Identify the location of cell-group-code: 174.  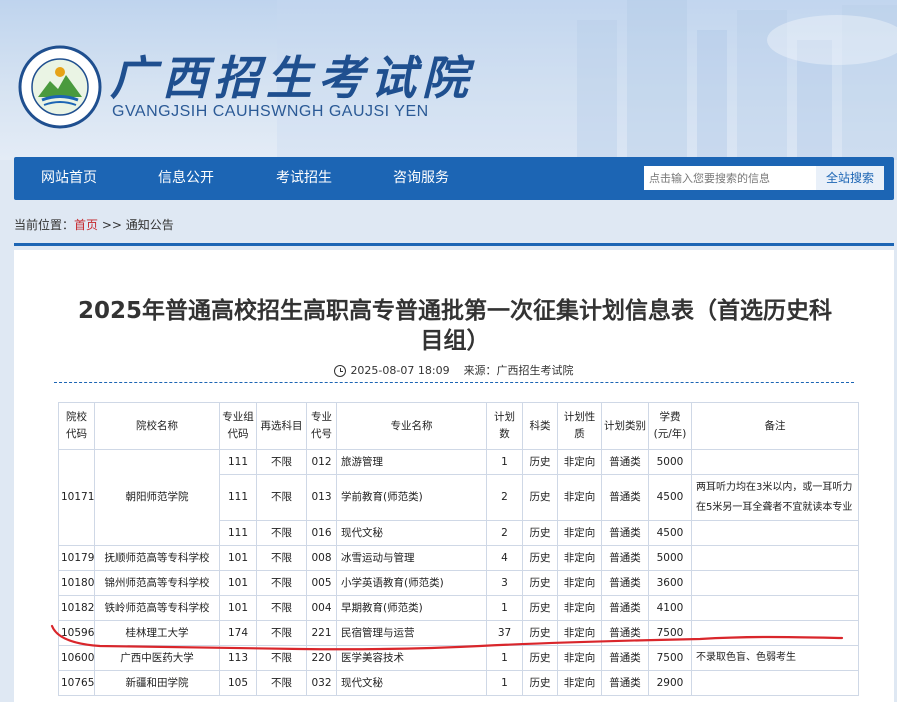
(238, 633).